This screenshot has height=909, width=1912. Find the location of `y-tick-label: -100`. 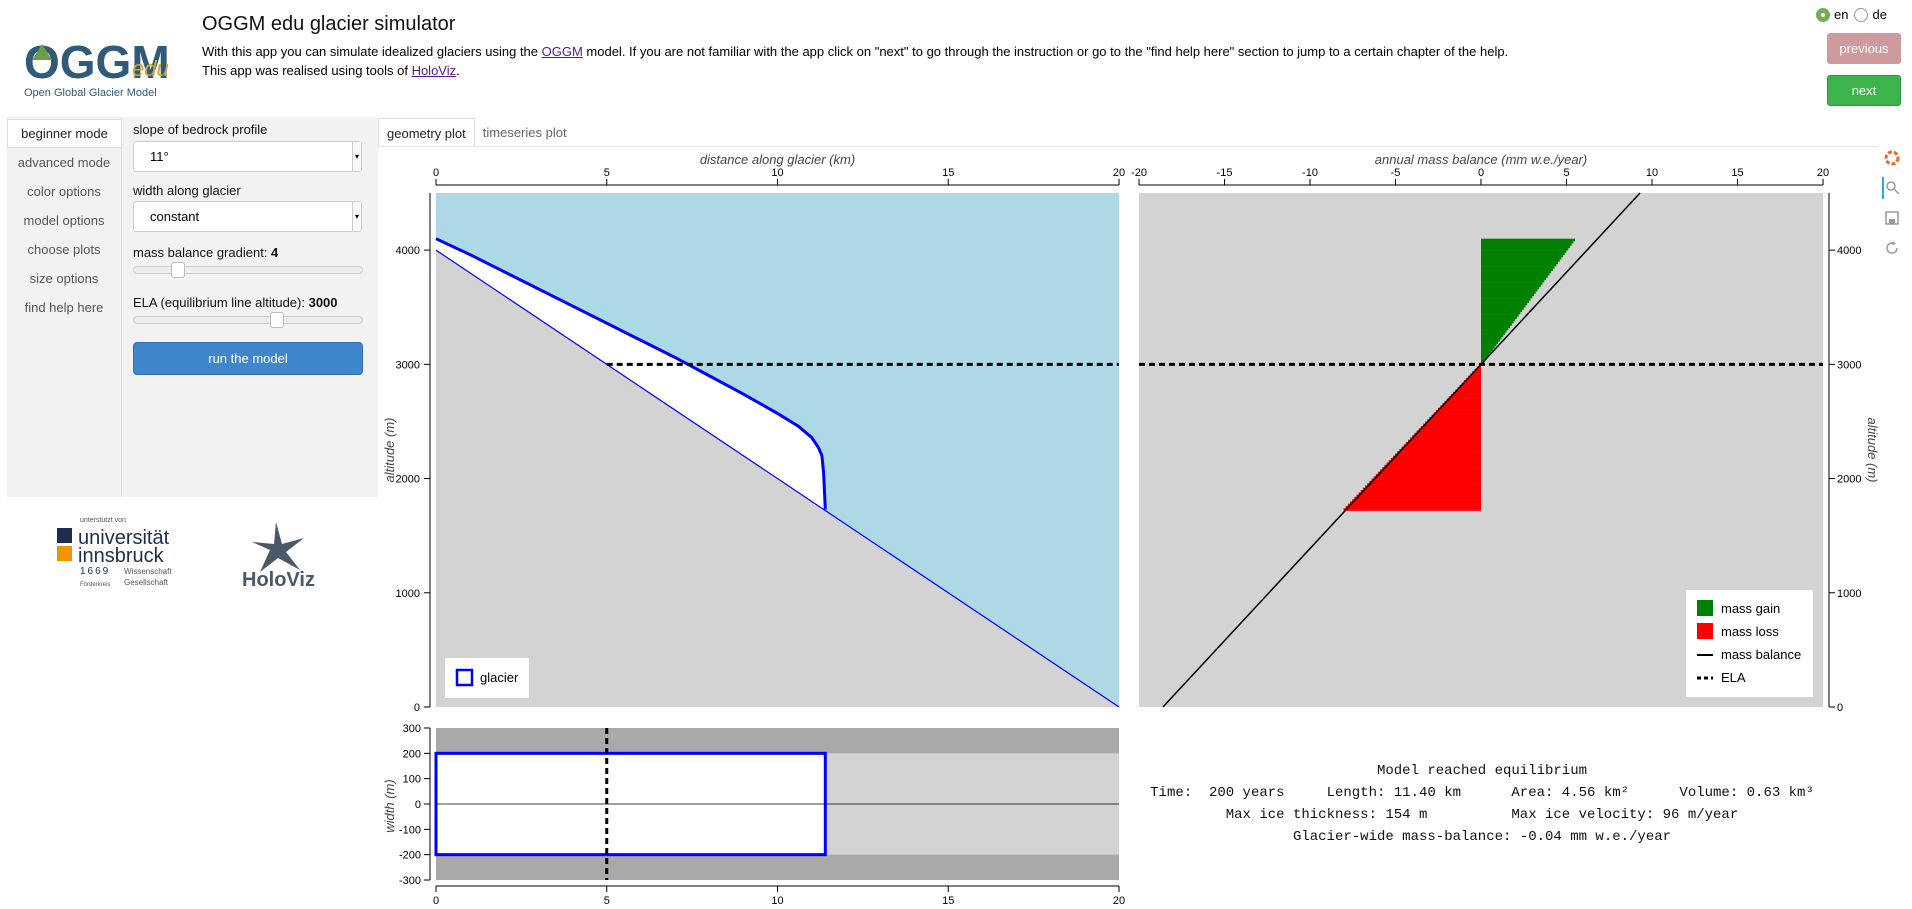

y-tick-label: -100 is located at coordinates (410, 830).